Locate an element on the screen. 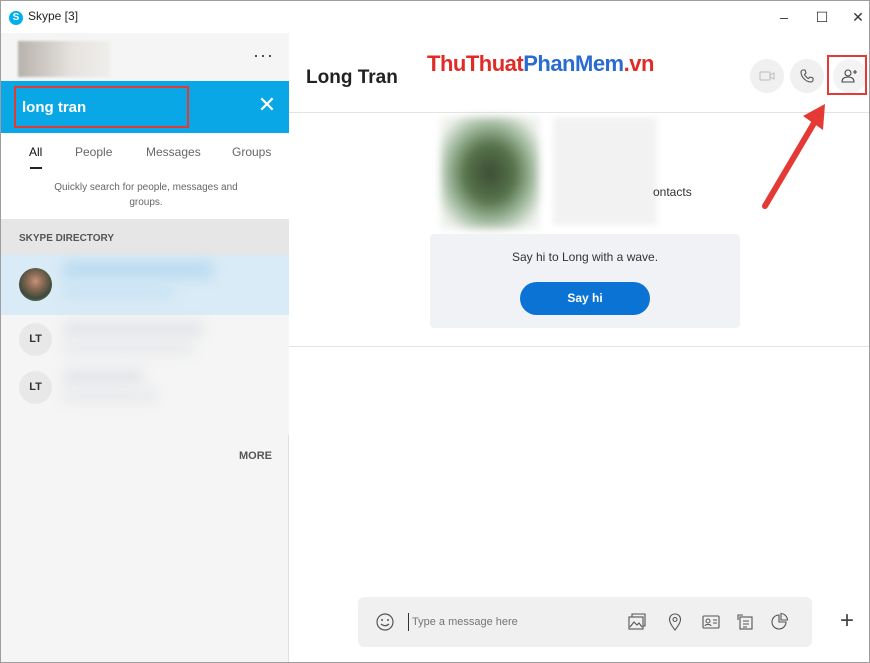  image-icon is located at coordinates (637, 622).